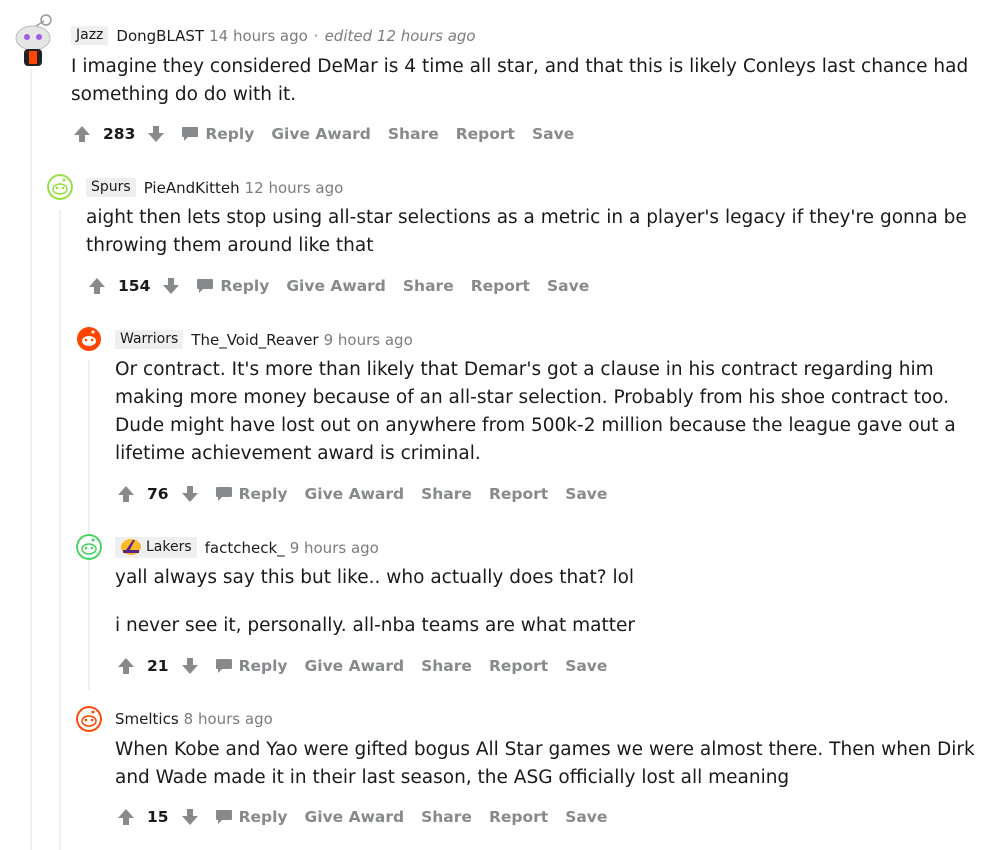  Describe the element at coordinates (245, 548) in the screenshot. I see `author-name: factcheck_` at that location.